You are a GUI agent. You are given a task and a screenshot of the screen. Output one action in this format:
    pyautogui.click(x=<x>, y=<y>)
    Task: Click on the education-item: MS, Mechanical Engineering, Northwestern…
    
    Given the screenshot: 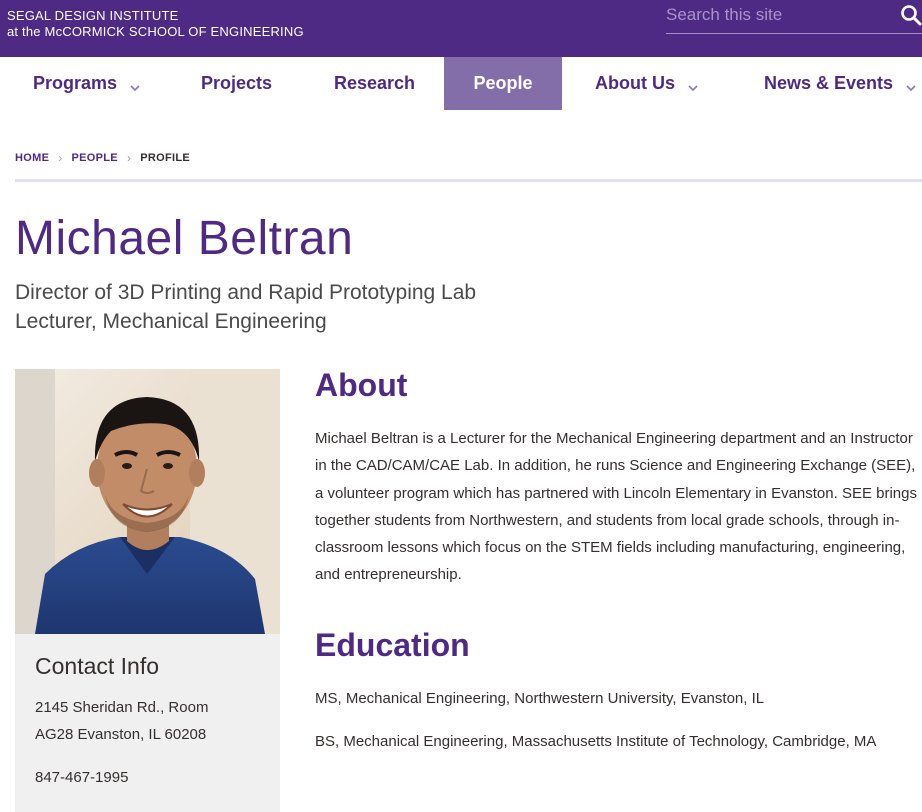 What is the action you would take?
    pyautogui.click(x=540, y=698)
    